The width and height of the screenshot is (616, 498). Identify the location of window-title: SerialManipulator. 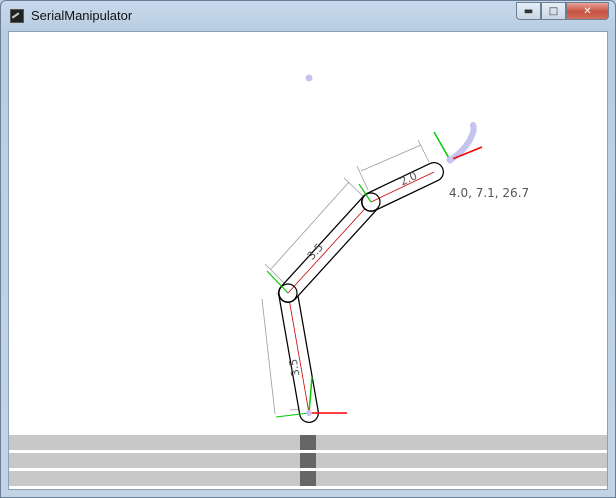
(82, 15).